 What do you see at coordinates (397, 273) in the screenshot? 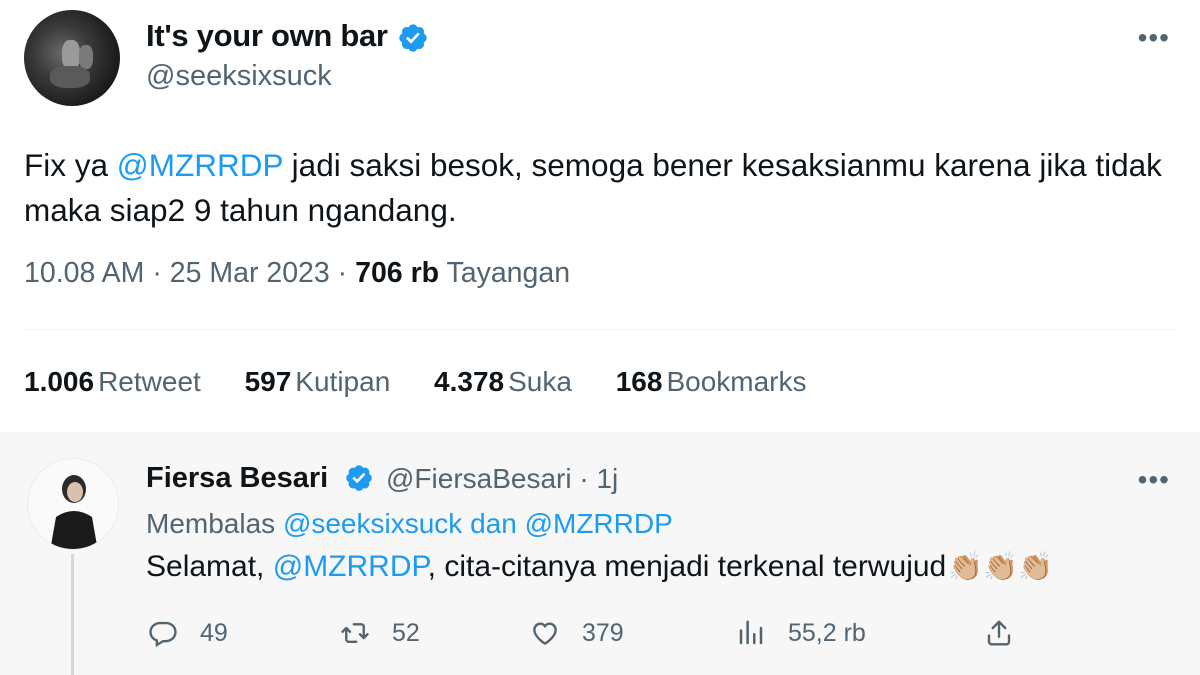
I see `views-count: 706 rb` at bounding box center [397, 273].